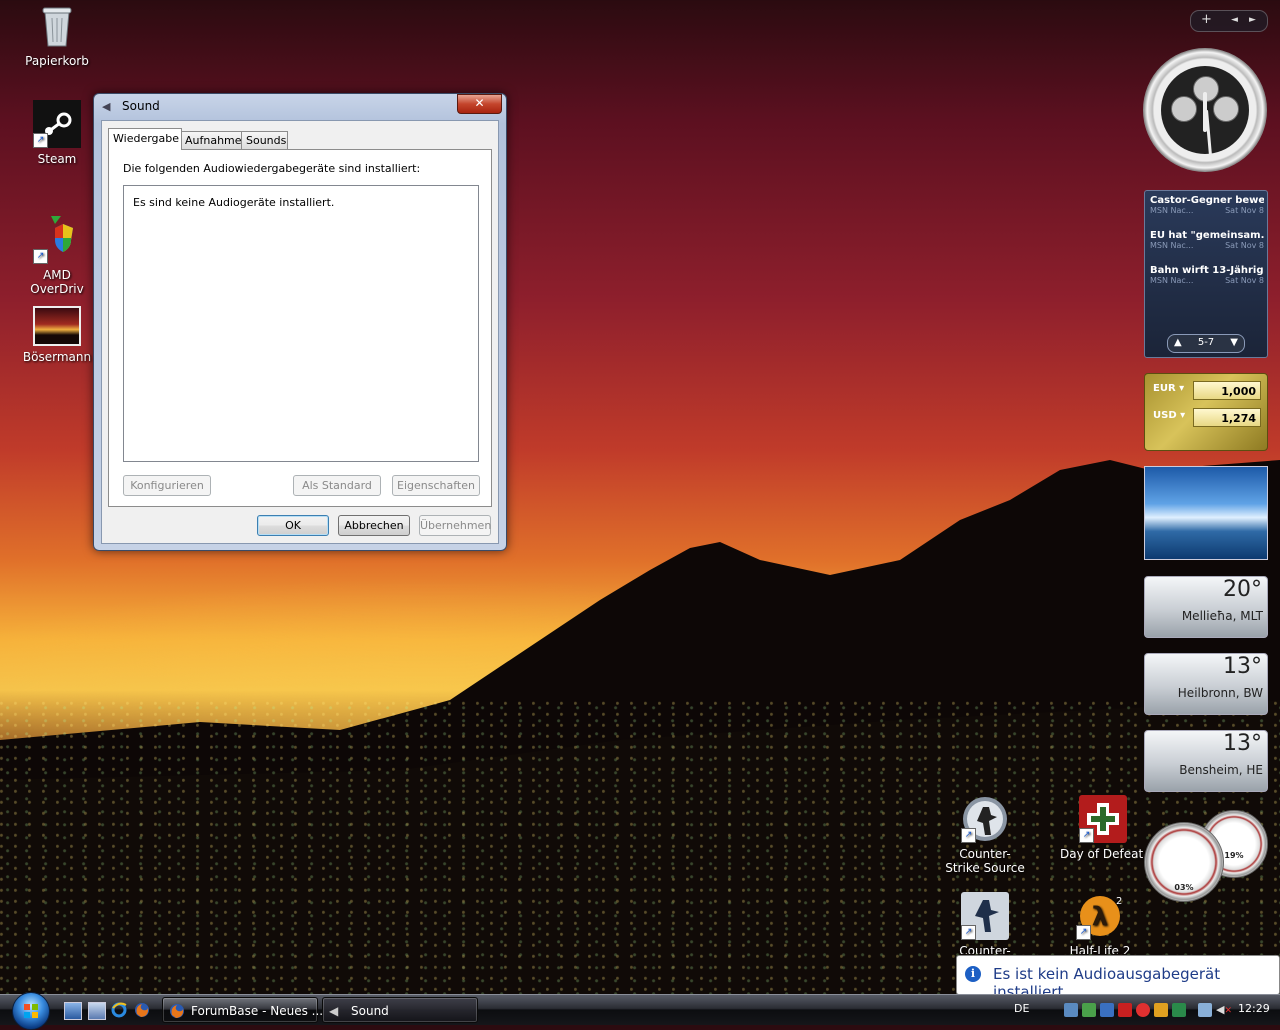 The image size is (1280, 1030). Describe the element at coordinates (1234, 343) in the screenshot. I see `news-down-button: ▼` at that location.